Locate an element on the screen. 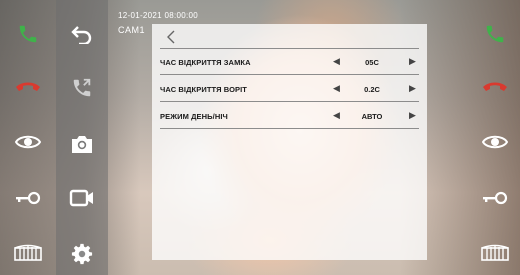 The height and width of the screenshot is (275, 520). camera-icon is located at coordinates (82, 144).